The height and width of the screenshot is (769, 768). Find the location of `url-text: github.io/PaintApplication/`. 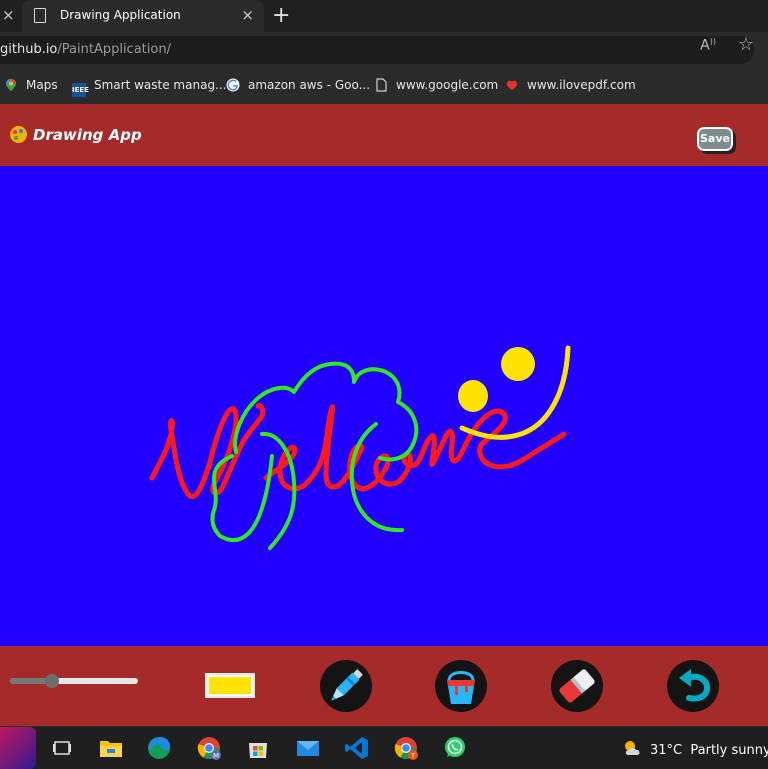

url-text: github.io/PaintApplication/ is located at coordinates (85, 49).